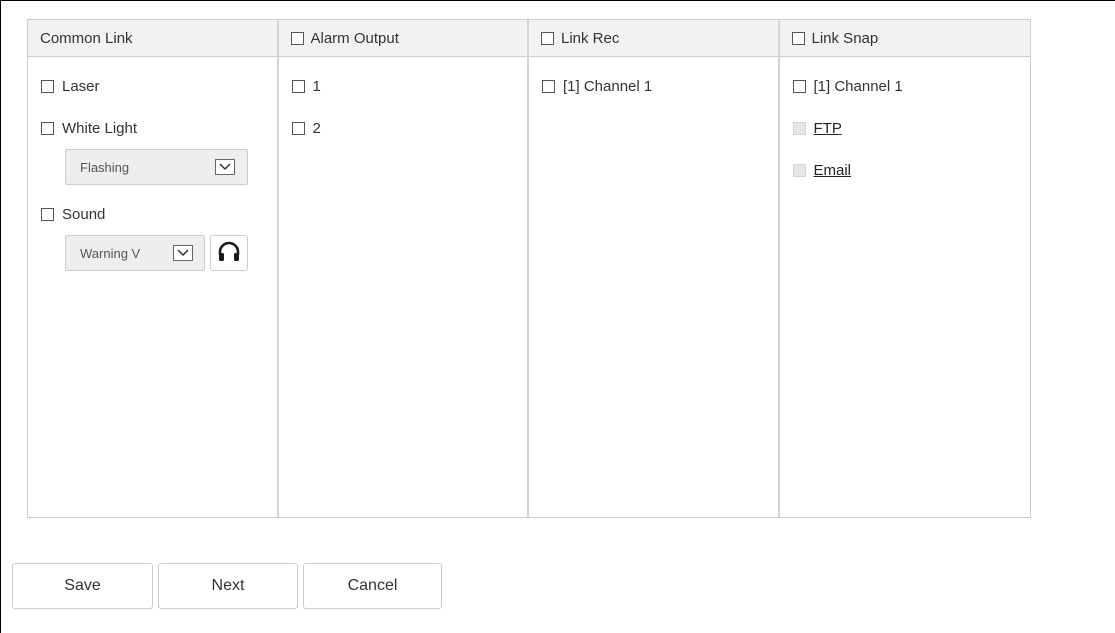  Describe the element at coordinates (298, 128) in the screenshot. I see `alarm-output-2-checkbox` at that location.